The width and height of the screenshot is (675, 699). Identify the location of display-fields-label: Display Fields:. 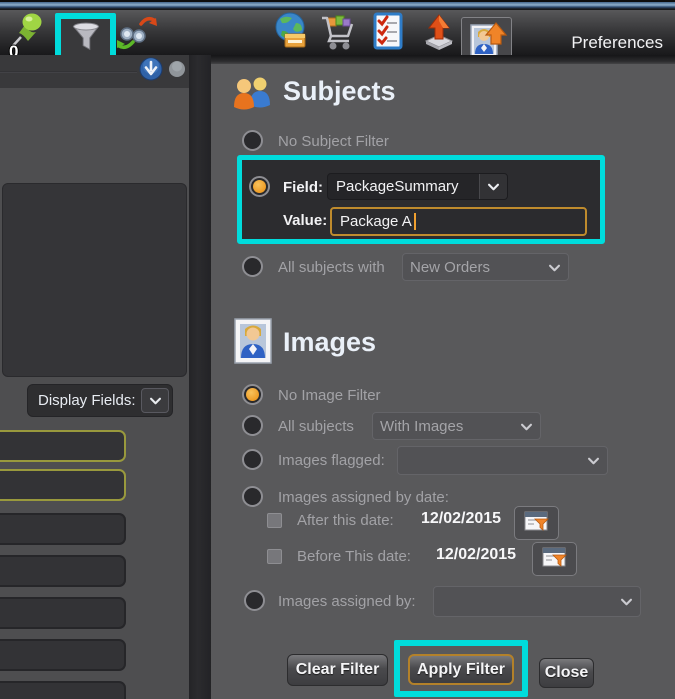
(87, 400).